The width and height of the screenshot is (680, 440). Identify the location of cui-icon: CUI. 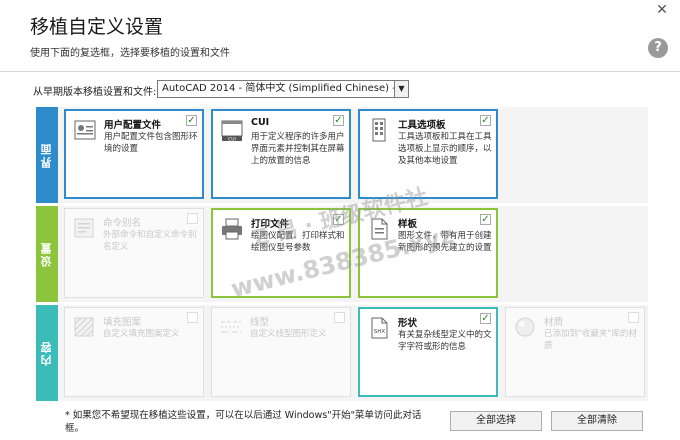
(232, 131).